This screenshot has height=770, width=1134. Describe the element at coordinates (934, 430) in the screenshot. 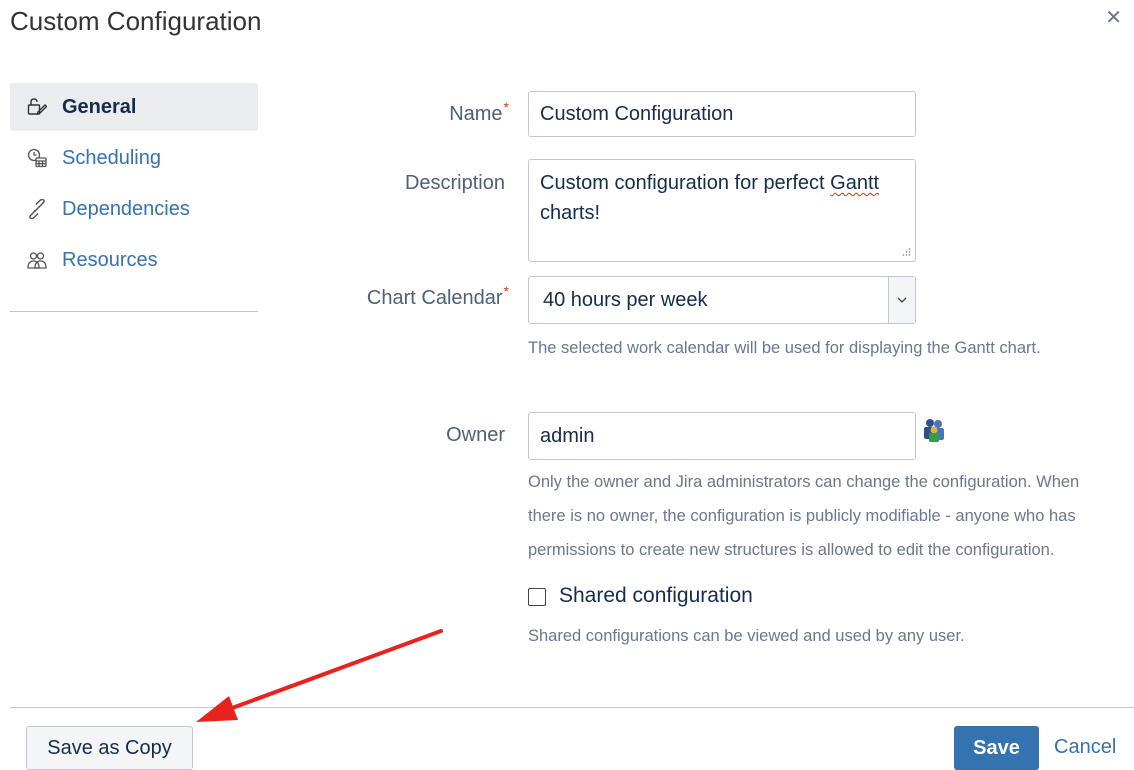

I see `user-picker-icon` at that location.